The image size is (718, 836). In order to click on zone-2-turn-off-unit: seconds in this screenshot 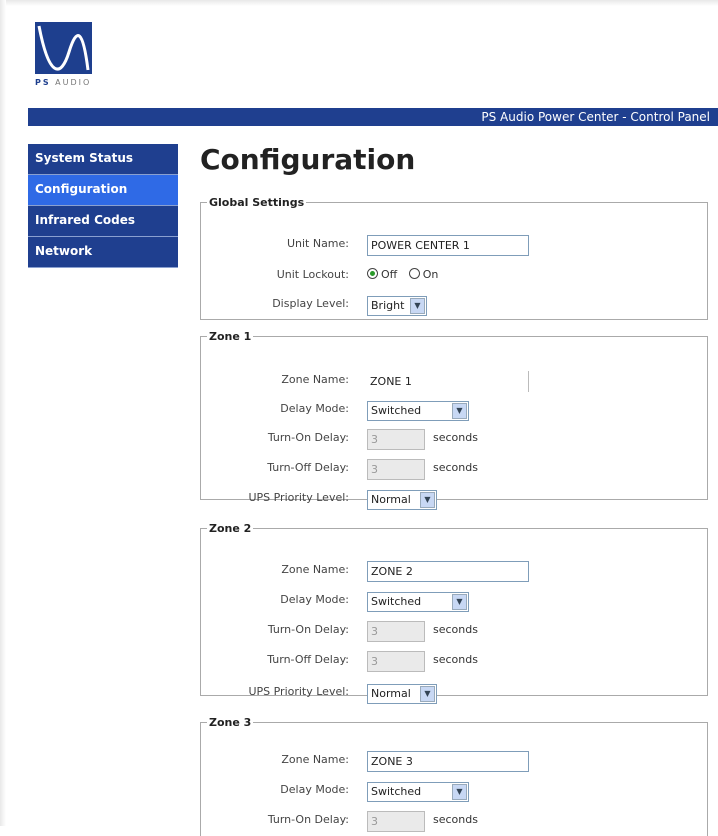, I will do `click(455, 659)`.